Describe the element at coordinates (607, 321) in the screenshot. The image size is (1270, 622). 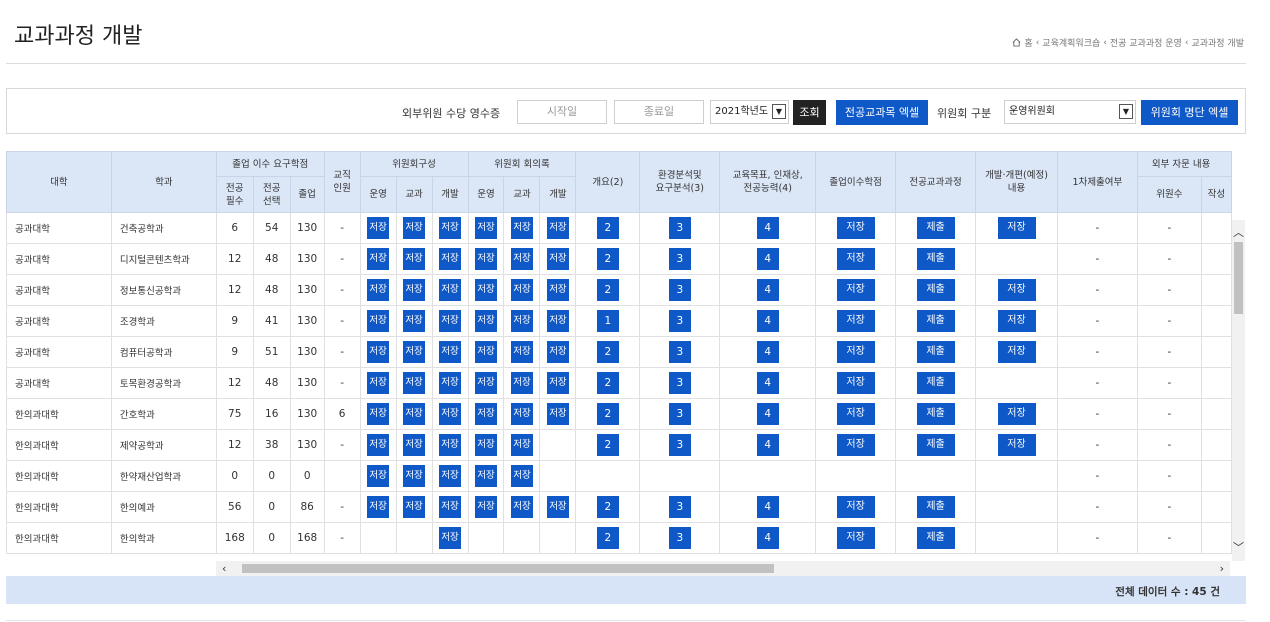
I see `overview-button: 1` at that location.